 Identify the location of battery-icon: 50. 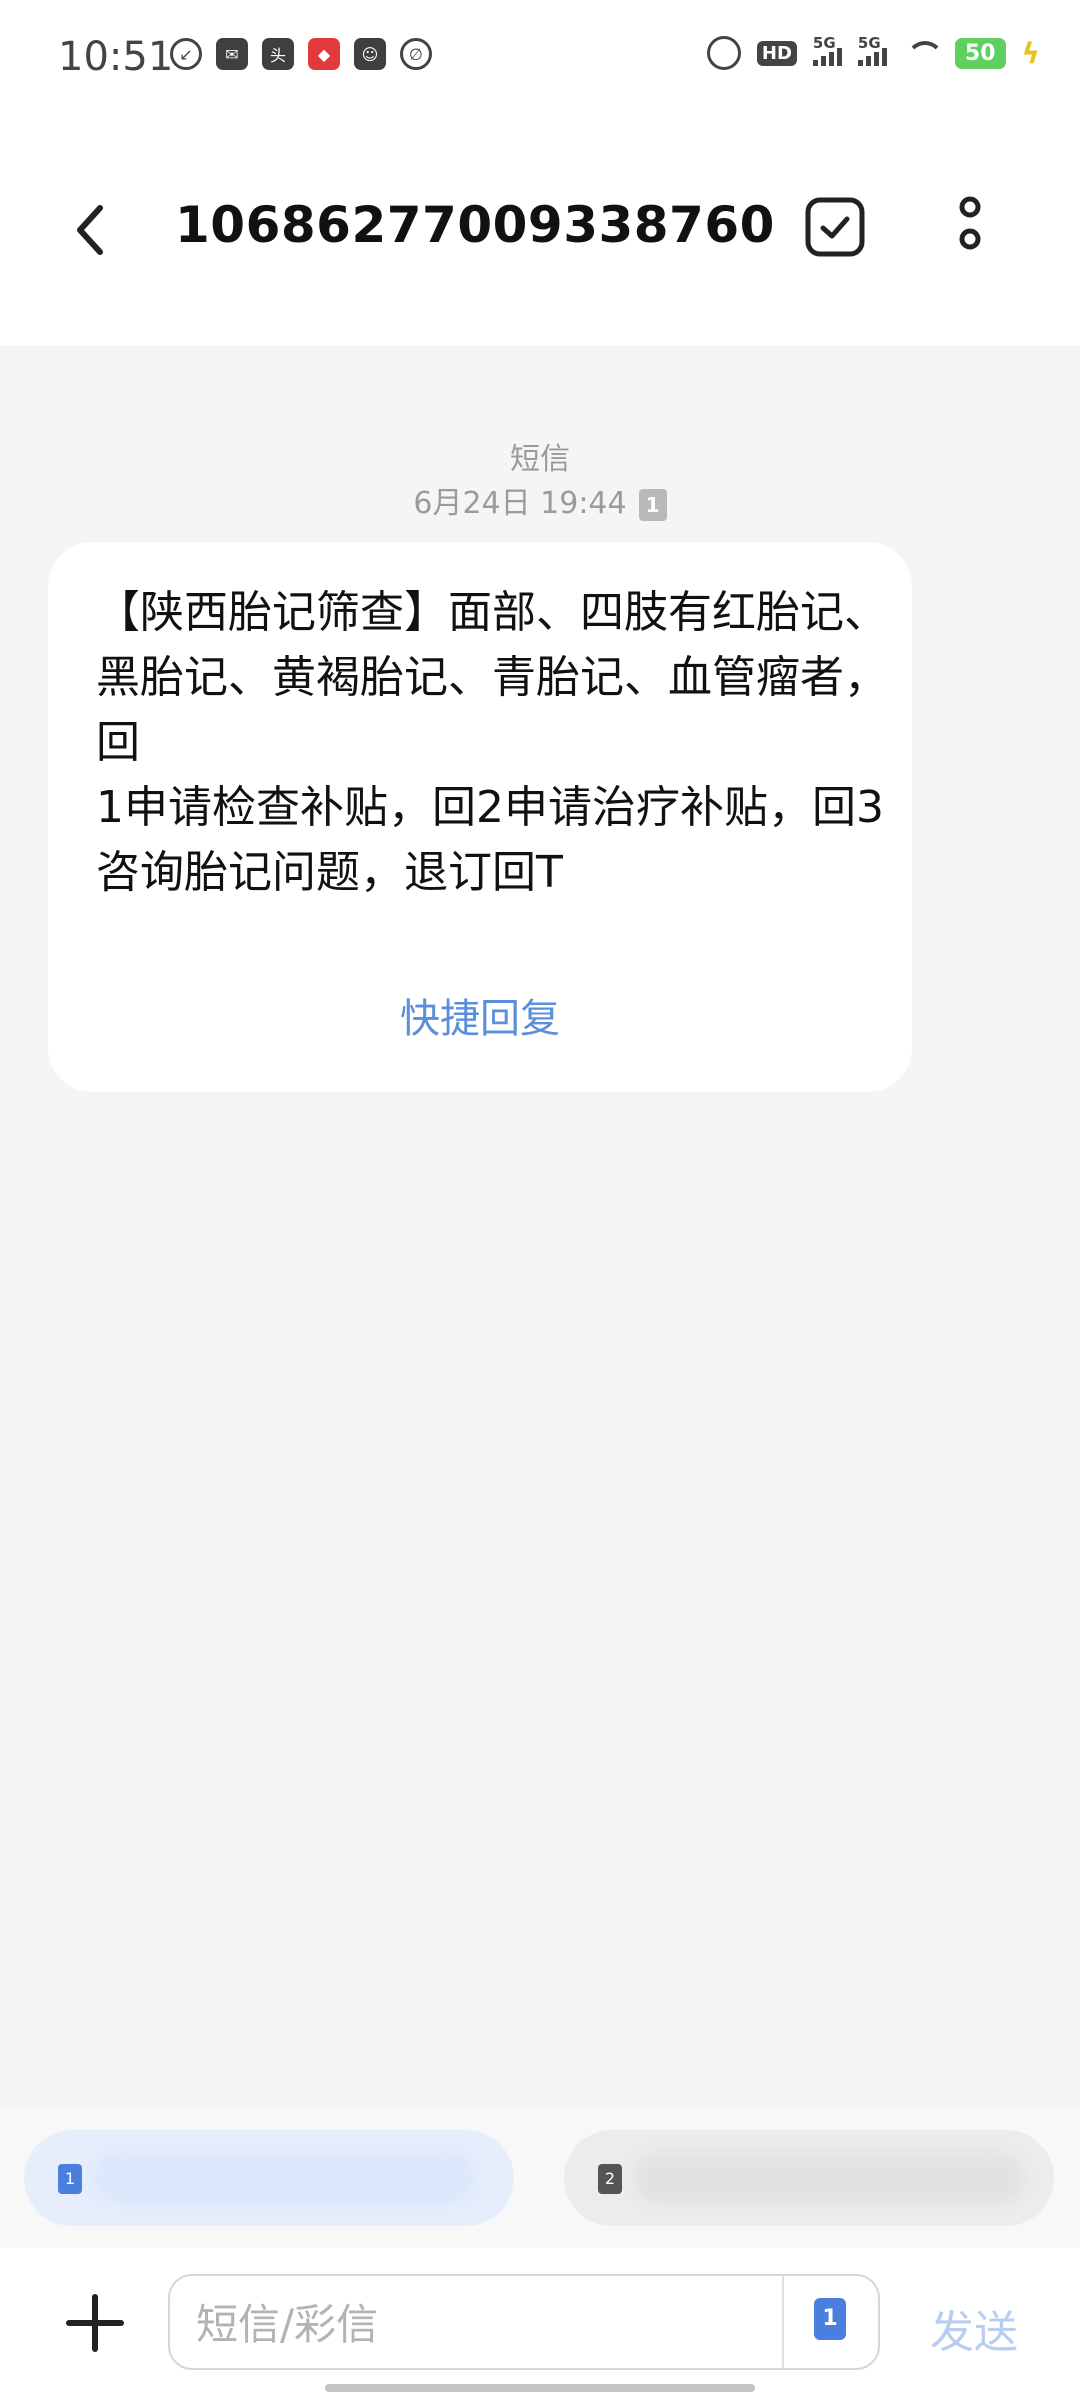
(980, 53).